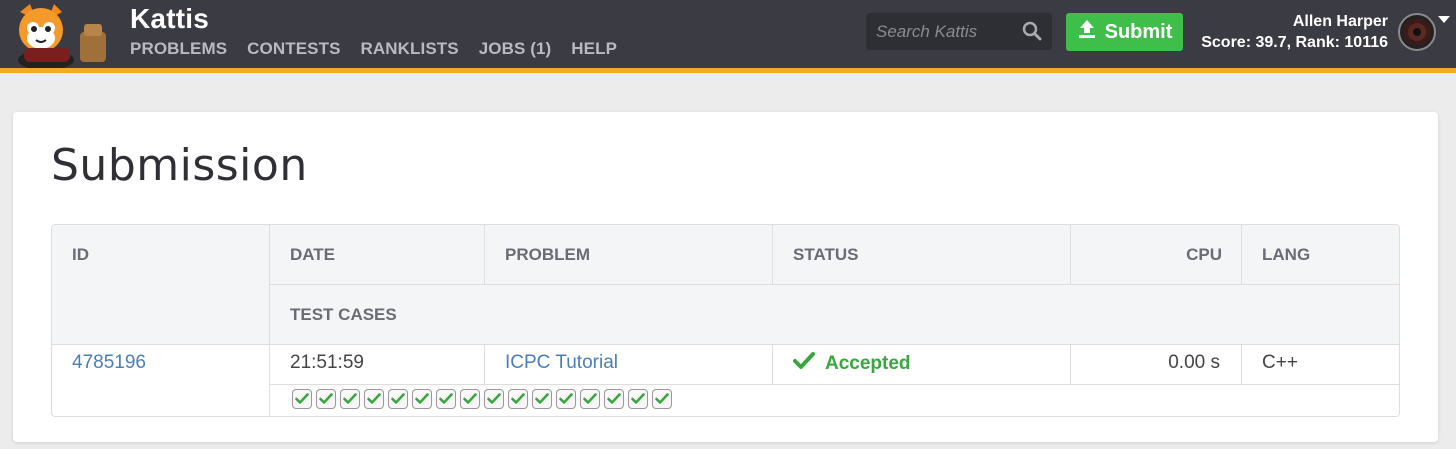 The height and width of the screenshot is (449, 1456). I want to click on test-case-results, so click(482, 399).